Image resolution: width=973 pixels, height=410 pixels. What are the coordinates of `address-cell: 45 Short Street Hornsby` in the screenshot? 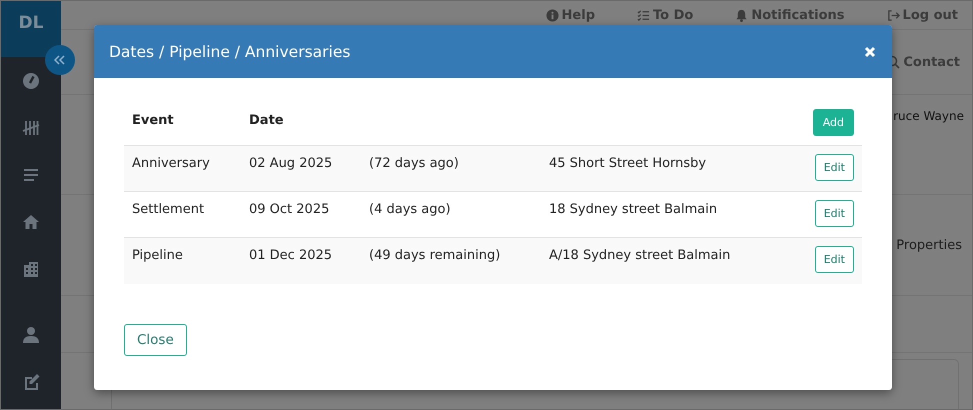 It's located at (627, 163).